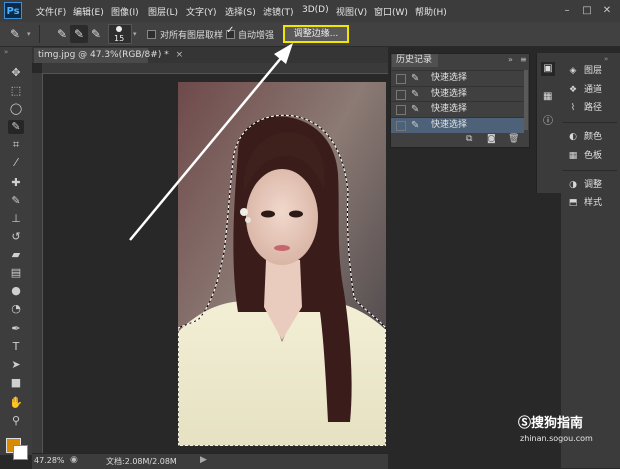  Describe the element at coordinates (526, 100) in the screenshot. I see `history-scrollbar` at that location.